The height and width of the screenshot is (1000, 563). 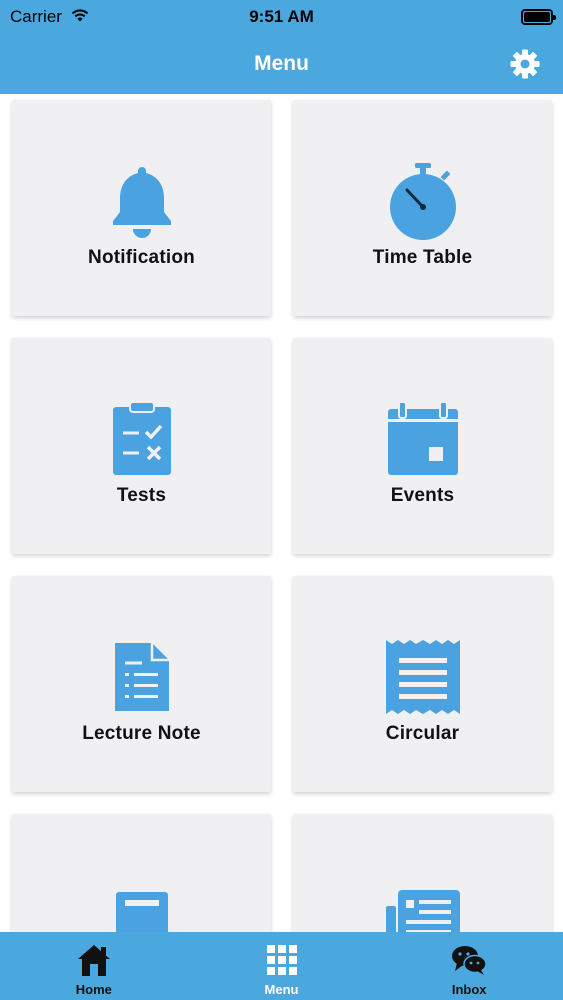 I want to click on tile-tests: Tests, so click(x=141, y=446).